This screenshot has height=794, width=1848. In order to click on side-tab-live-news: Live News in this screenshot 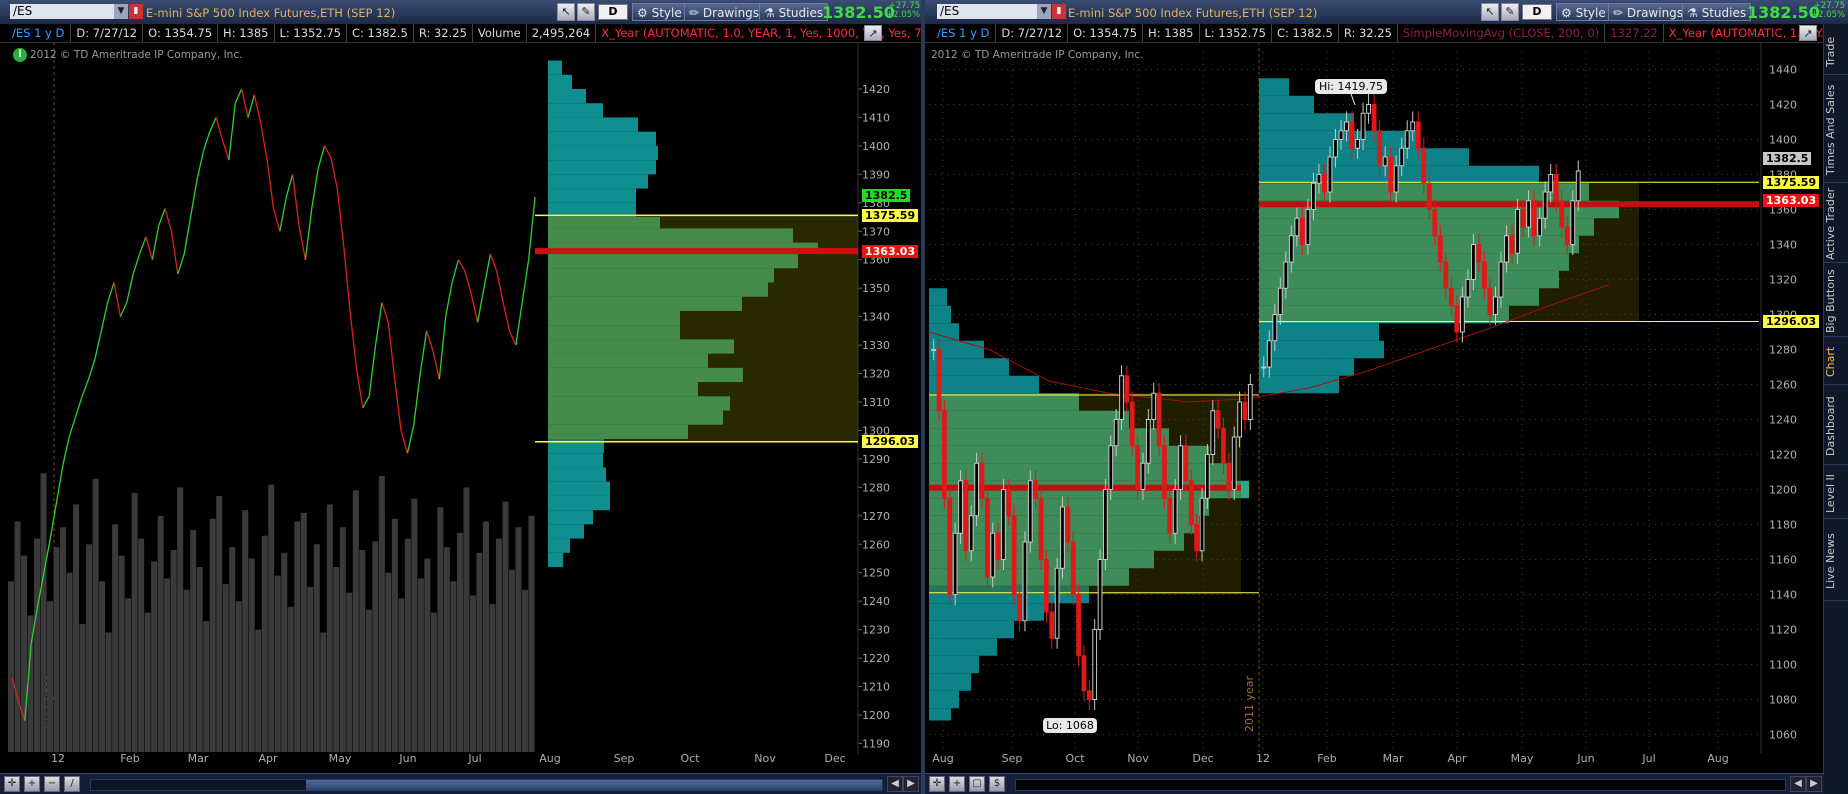, I will do `click(1836, 561)`.